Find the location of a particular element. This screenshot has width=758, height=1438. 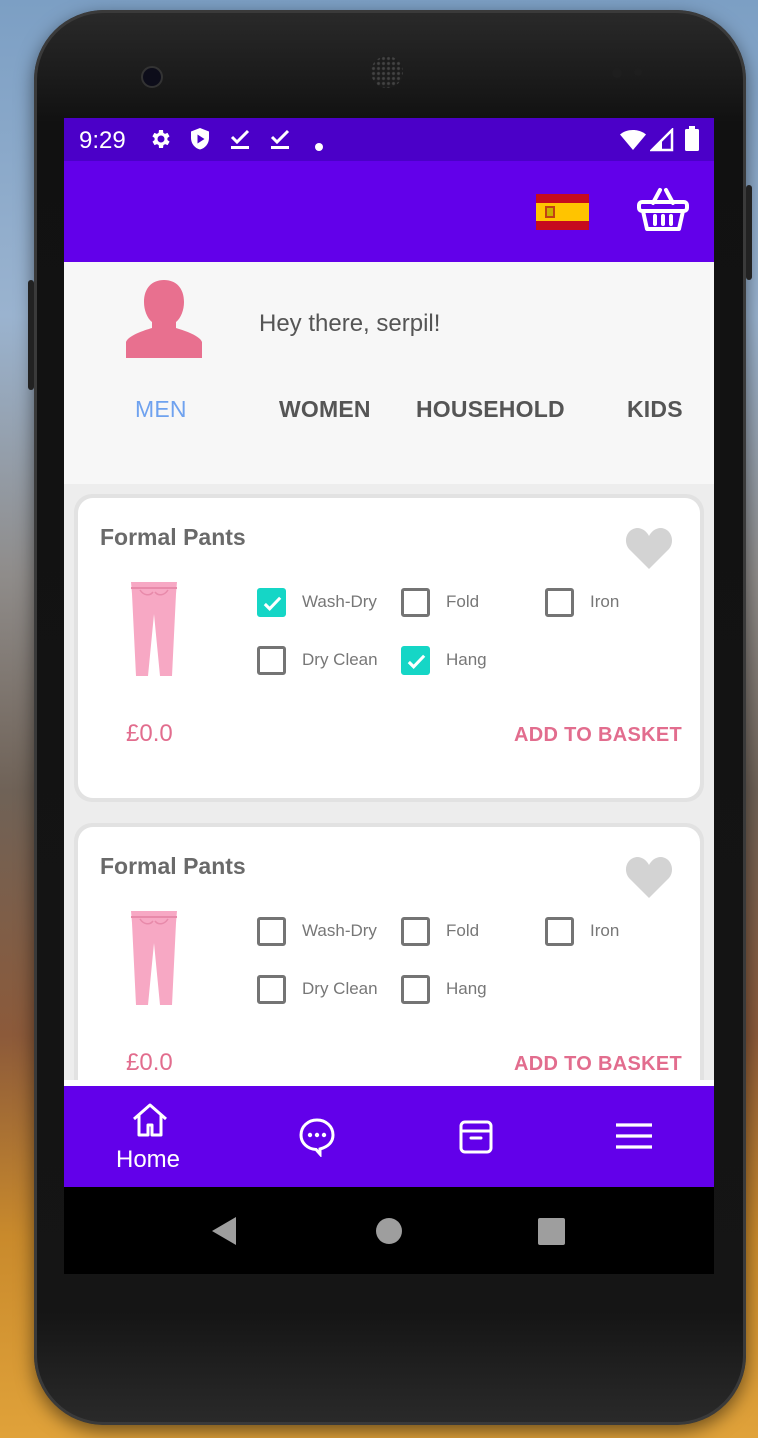

greeting-text: Hey there, serpil! is located at coordinates (350, 323).